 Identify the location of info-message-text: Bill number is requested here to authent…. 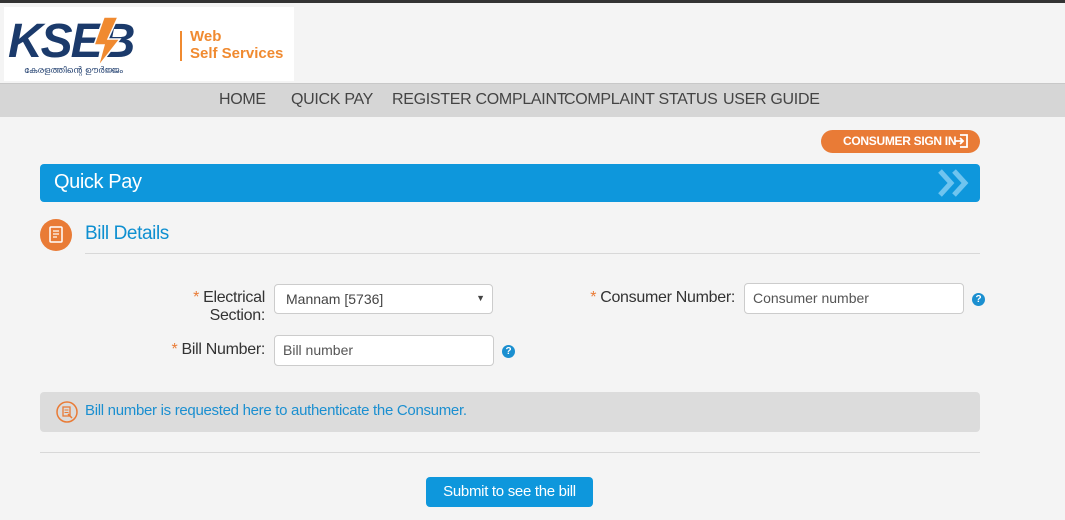
(276, 410).